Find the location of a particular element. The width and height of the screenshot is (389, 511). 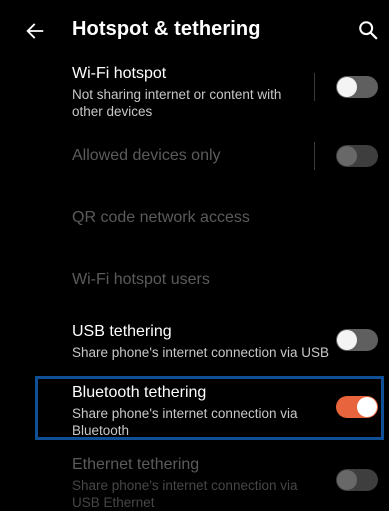

qr-code-access-row: QR code network access is located at coordinates (194, 218).